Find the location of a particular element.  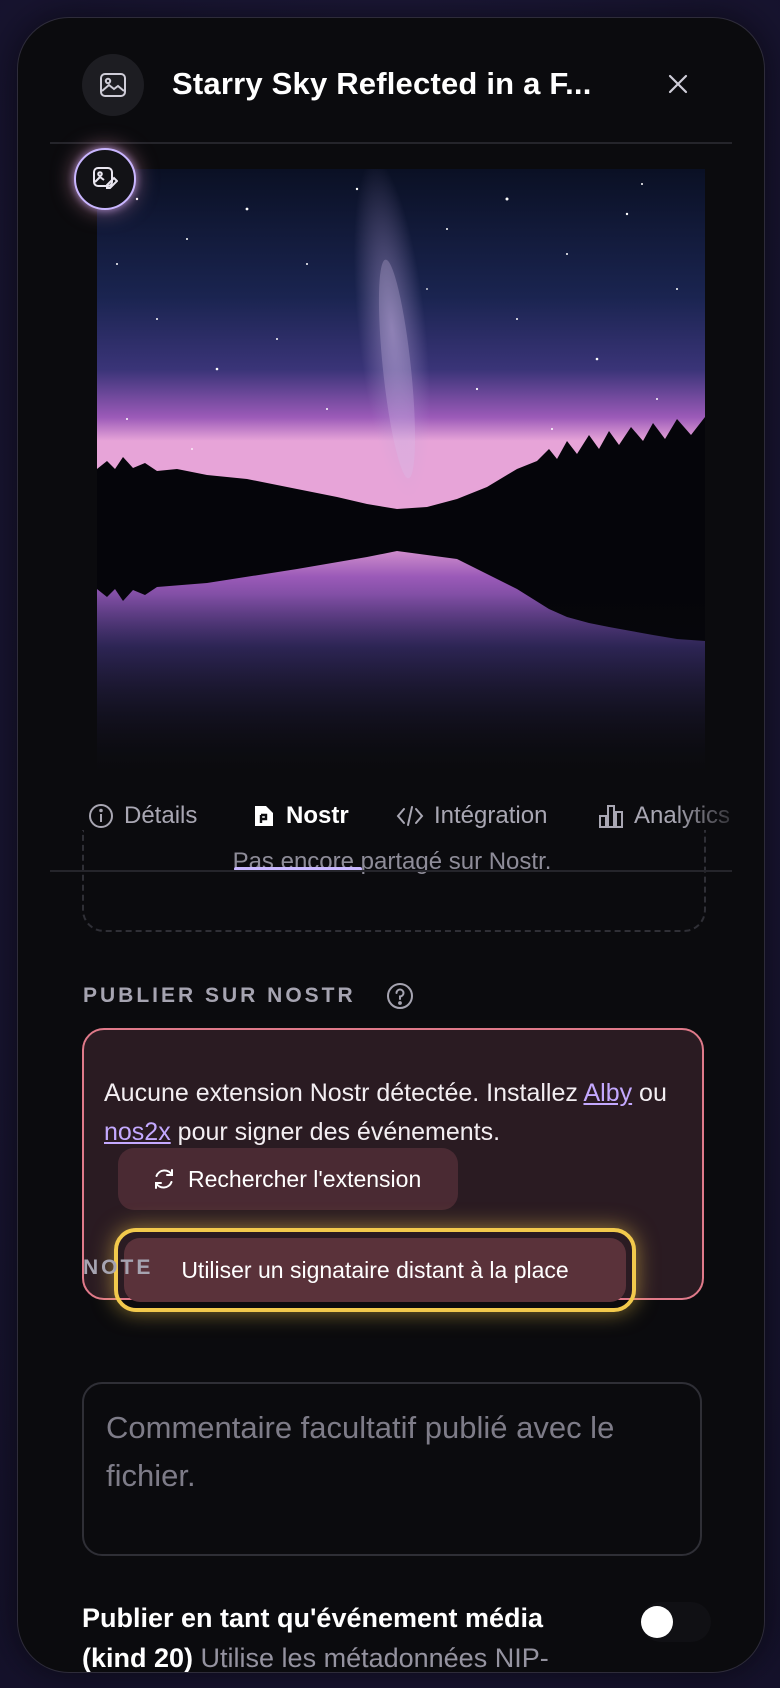

note-label: NOTE is located at coordinates (118, 1267).